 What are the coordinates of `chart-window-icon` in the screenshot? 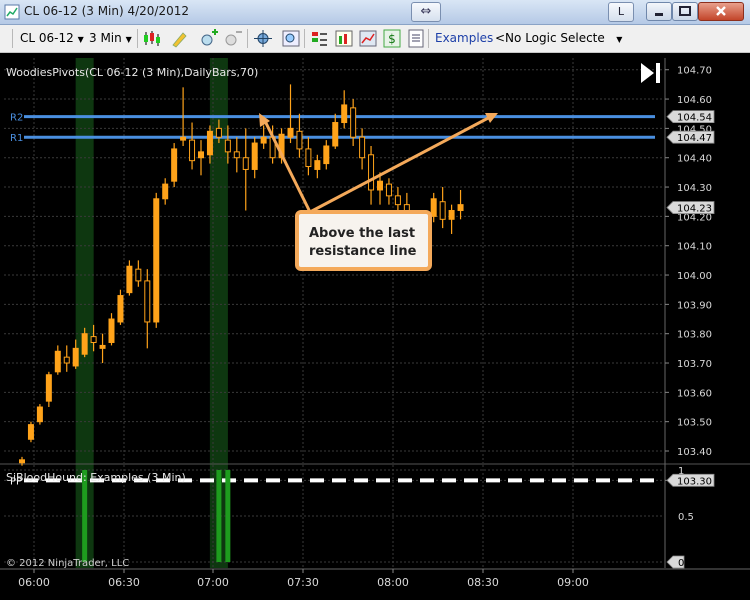 It's located at (12, 12).